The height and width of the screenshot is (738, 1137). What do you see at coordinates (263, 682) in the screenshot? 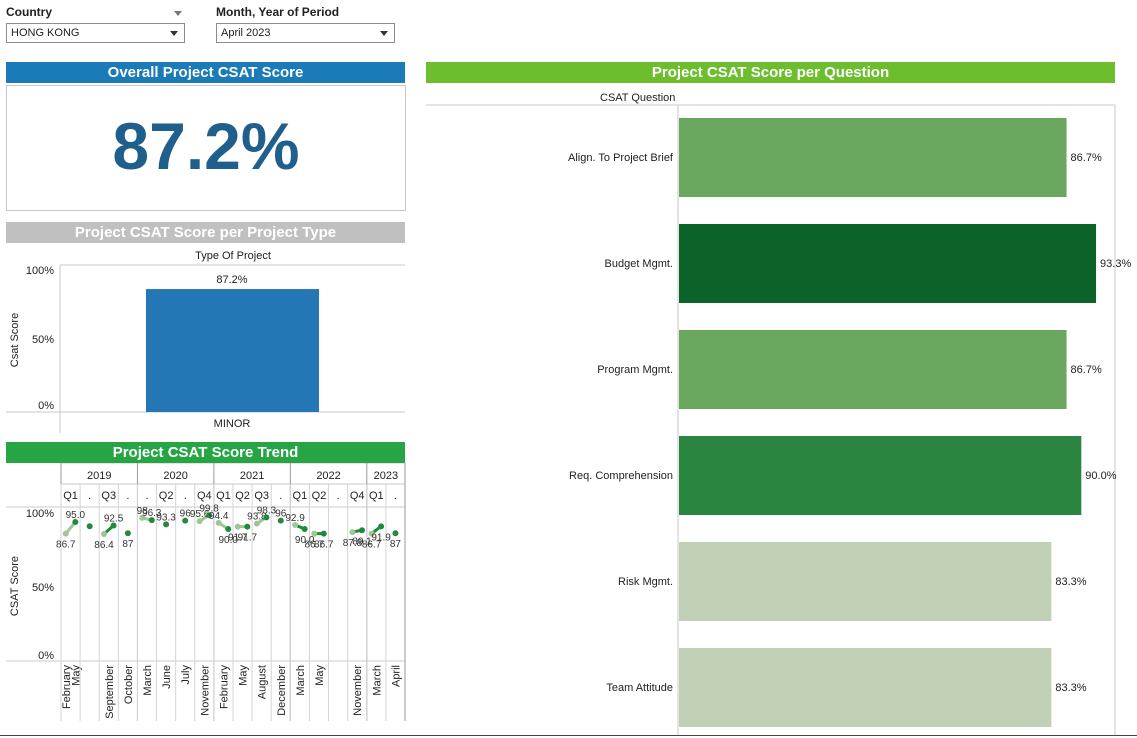
I see `month-label: August` at bounding box center [263, 682].